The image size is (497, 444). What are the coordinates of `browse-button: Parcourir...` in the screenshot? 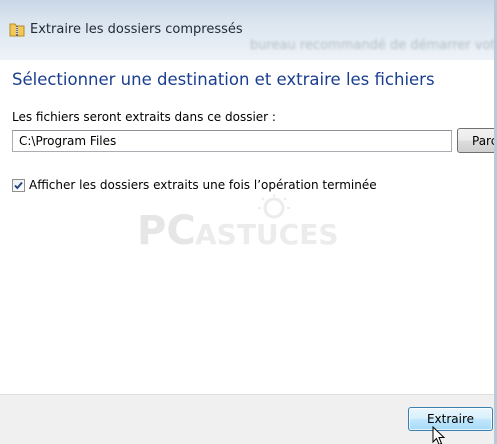 It's located at (477, 140).